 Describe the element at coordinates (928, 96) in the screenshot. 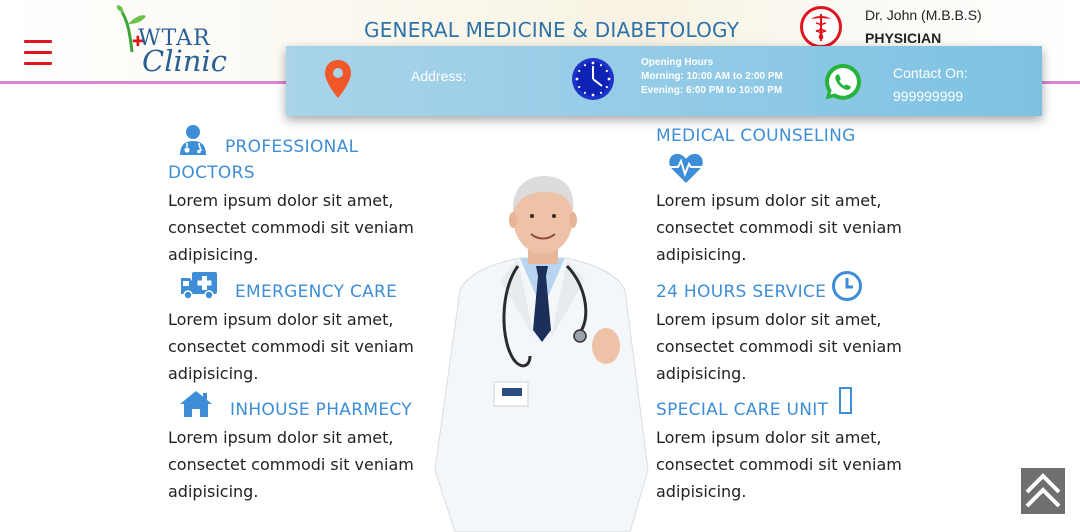

I see `contact-number: 999999999` at that location.